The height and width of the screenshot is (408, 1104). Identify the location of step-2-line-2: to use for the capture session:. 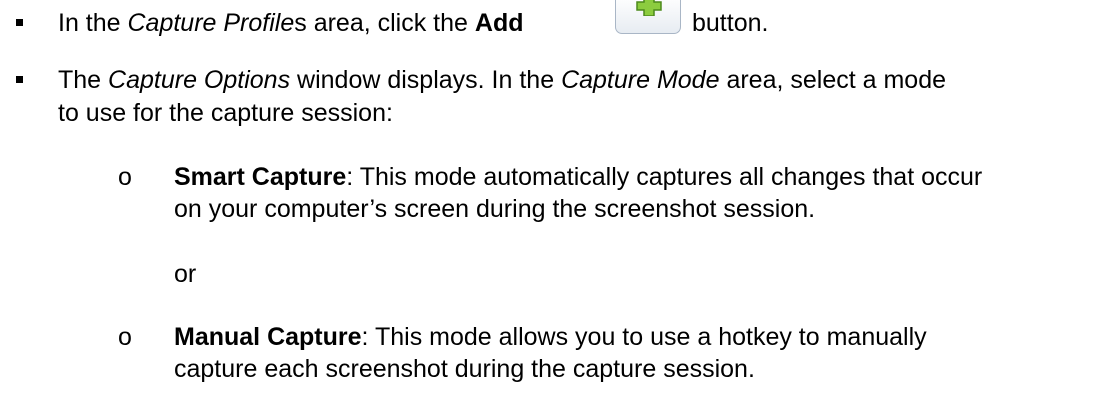
(225, 113).